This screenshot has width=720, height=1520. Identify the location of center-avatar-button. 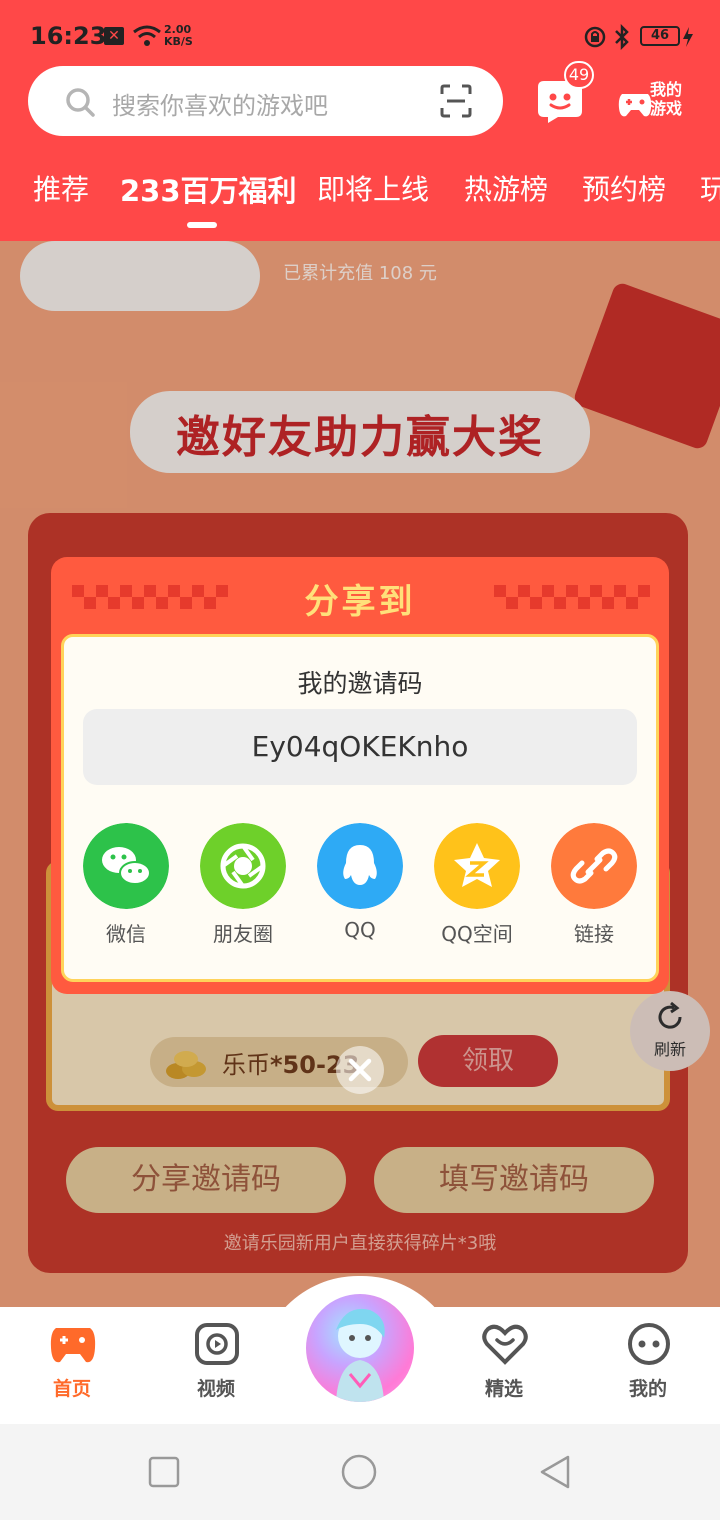
(360, 1348).